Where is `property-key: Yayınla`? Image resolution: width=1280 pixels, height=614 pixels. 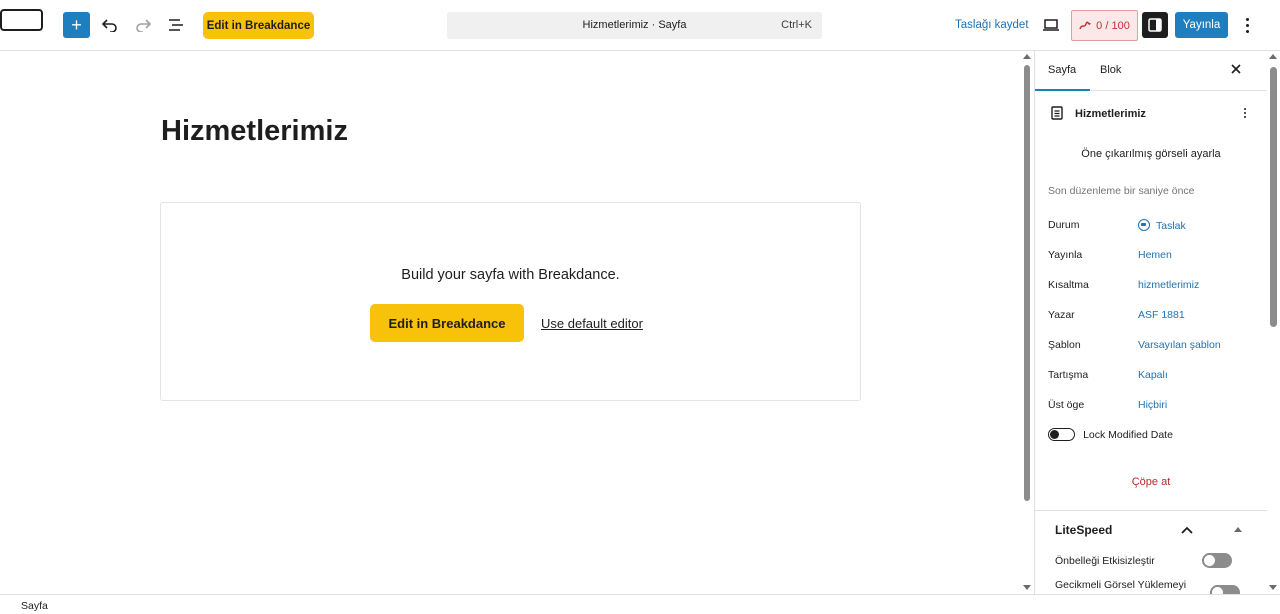 property-key: Yayınla is located at coordinates (1065, 255).